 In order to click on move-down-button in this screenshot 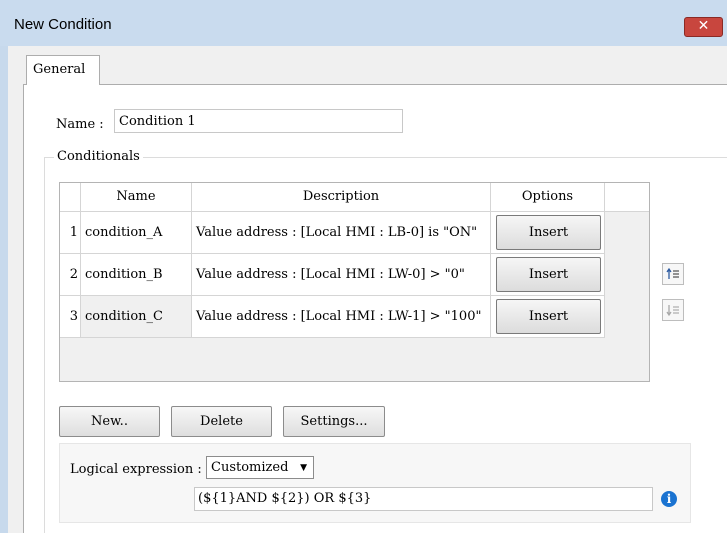, I will do `click(673, 310)`.